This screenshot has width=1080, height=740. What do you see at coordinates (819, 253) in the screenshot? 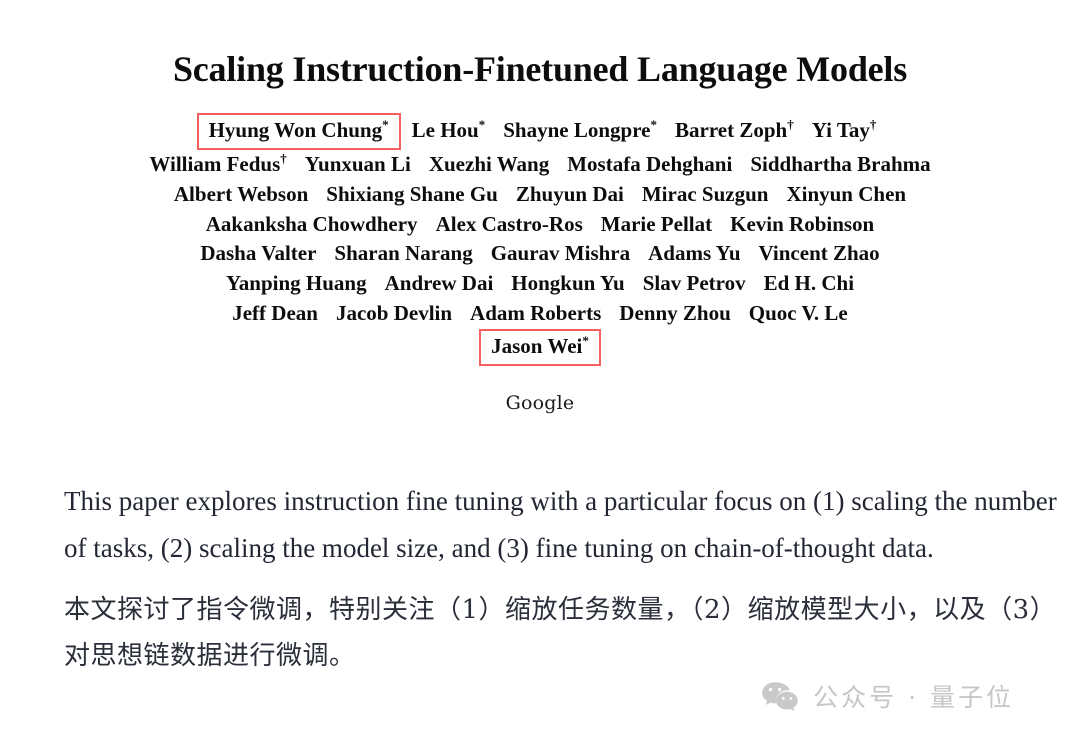
I see `author-name: Vincent Zhao` at bounding box center [819, 253].